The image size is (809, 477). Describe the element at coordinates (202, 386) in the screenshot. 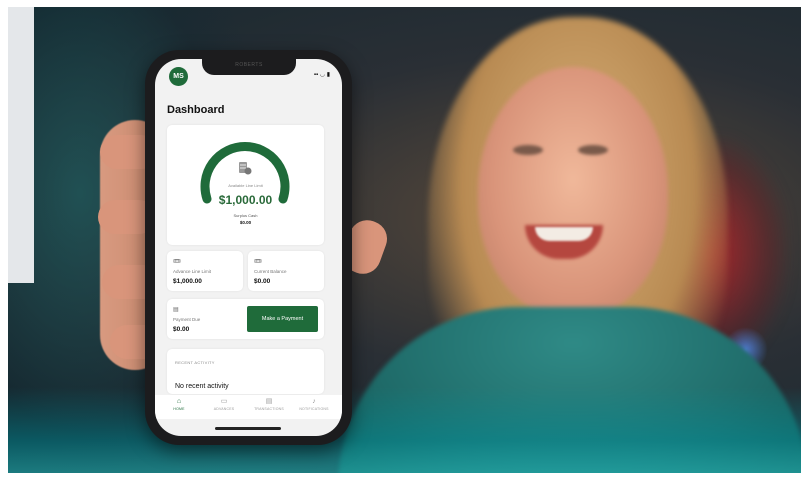

I see `recent-activity-empty: No recent activity` at that location.